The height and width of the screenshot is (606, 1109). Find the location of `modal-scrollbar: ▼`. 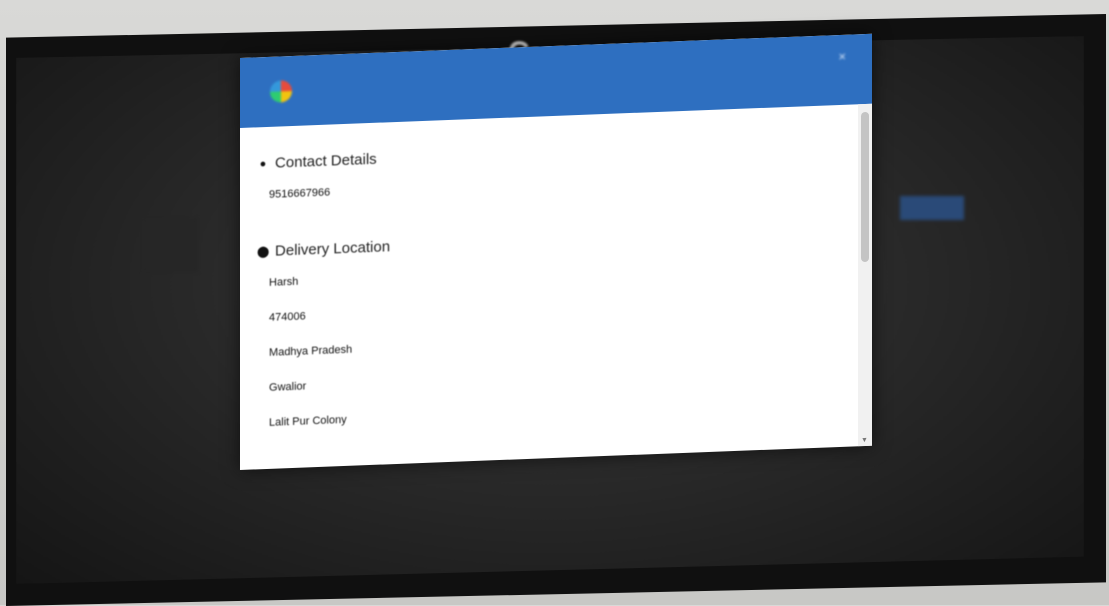

modal-scrollbar: ▼ is located at coordinates (865, 275).